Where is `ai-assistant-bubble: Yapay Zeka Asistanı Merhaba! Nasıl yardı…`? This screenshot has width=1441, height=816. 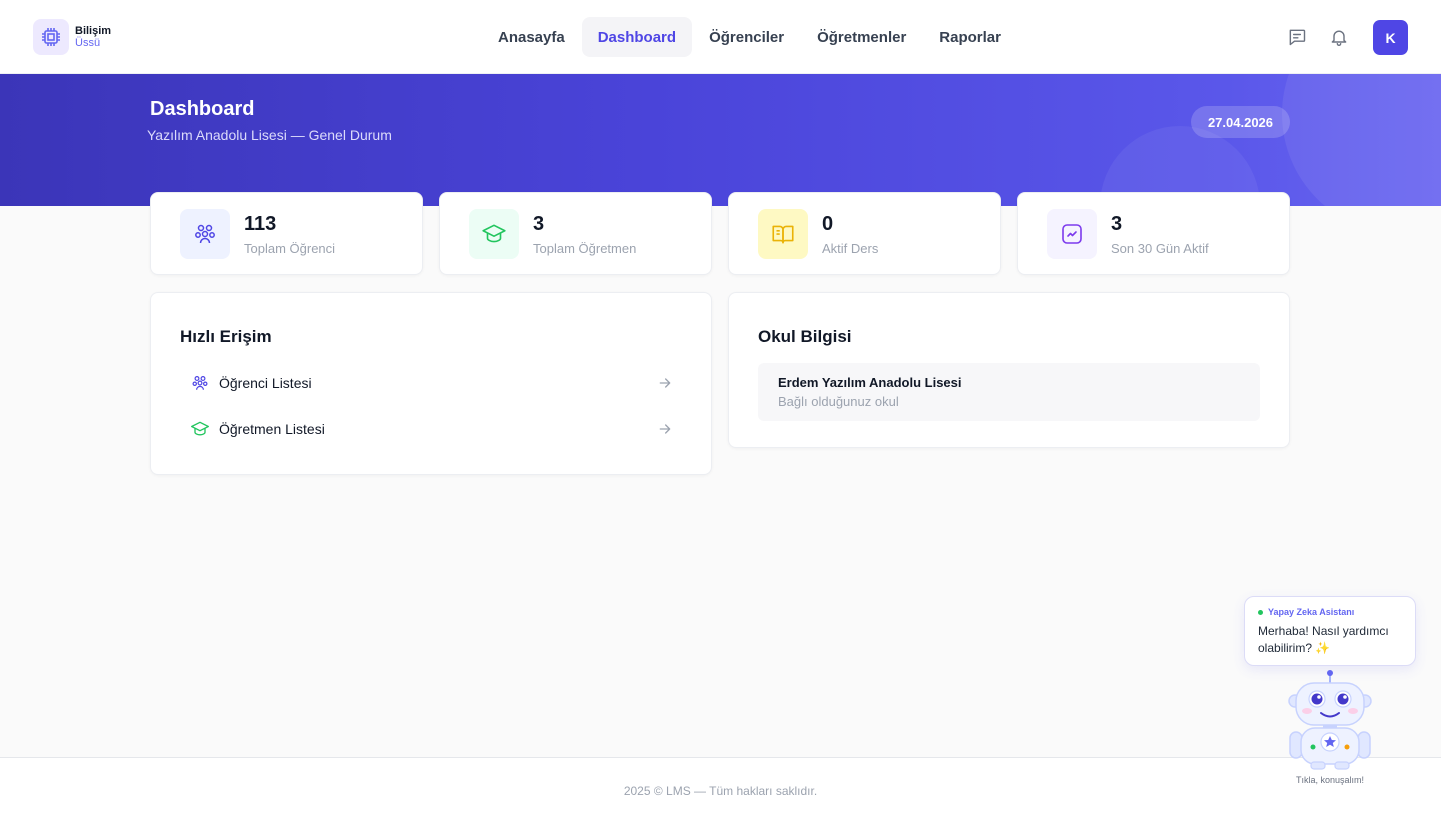 ai-assistant-bubble: Yapay Zeka Asistanı Merhaba! Nasıl yardı… is located at coordinates (1330, 631).